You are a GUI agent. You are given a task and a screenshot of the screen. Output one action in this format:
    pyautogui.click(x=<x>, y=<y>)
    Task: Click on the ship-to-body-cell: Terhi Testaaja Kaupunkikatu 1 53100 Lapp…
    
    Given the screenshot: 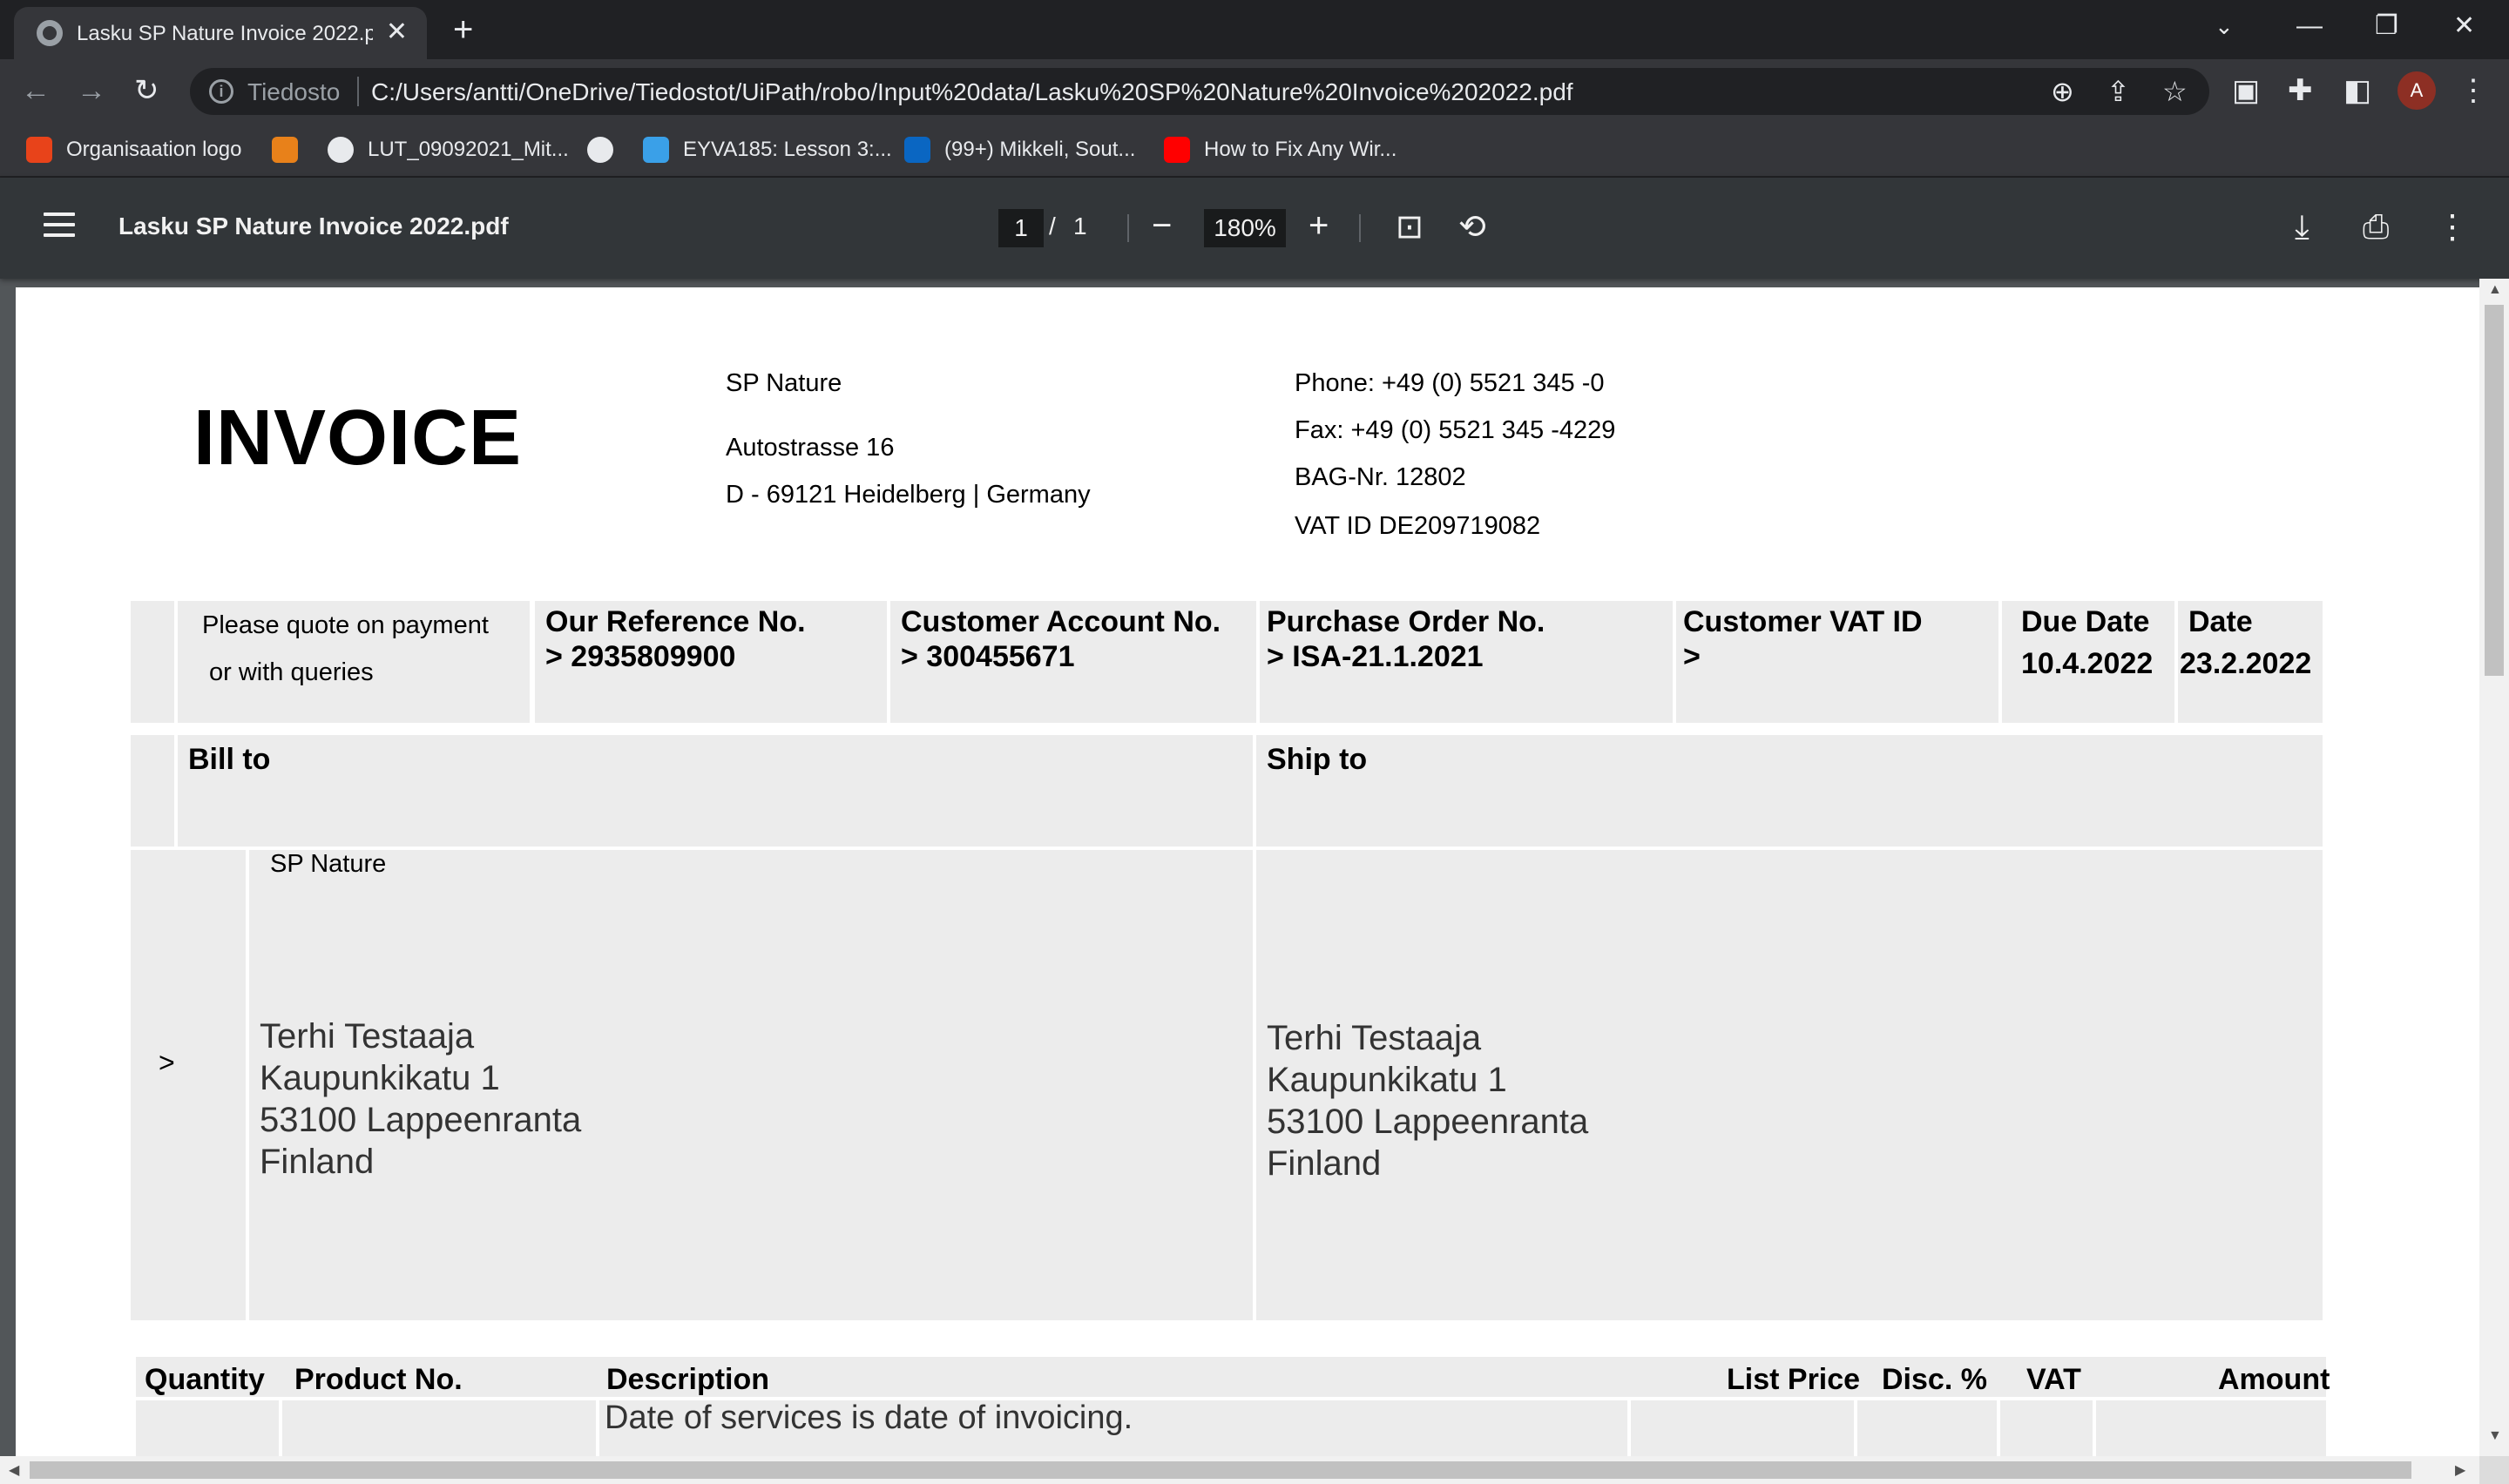 What is the action you would take?
    pyautogui.click(x=1789, y=1085)
    